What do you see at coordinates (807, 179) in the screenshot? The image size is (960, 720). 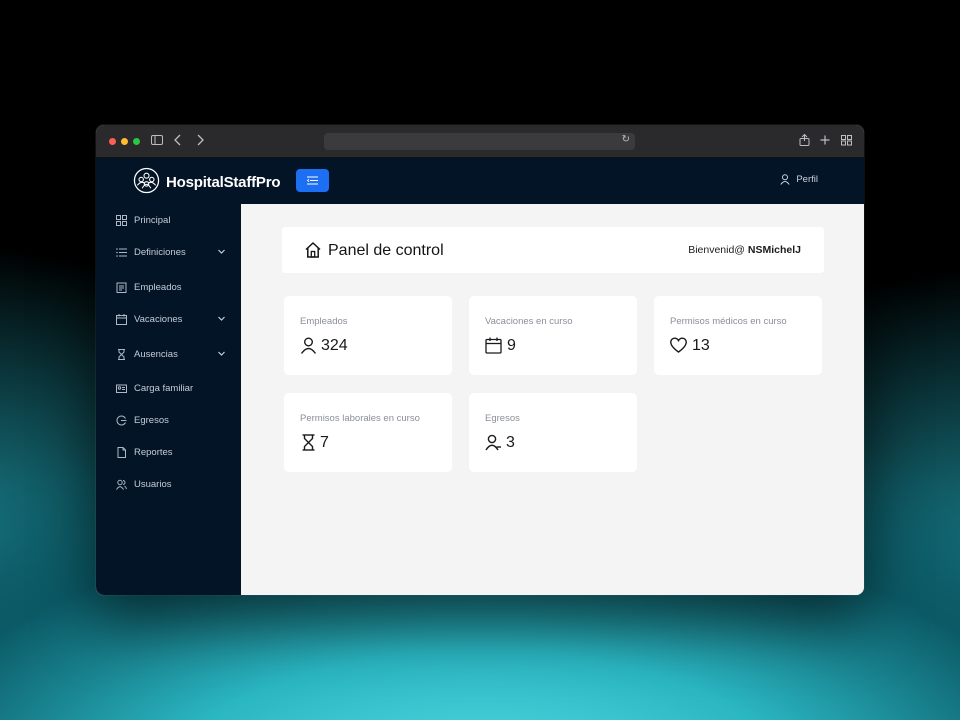 I see `profile-label: Perfil` at bounding box center [807, 179].